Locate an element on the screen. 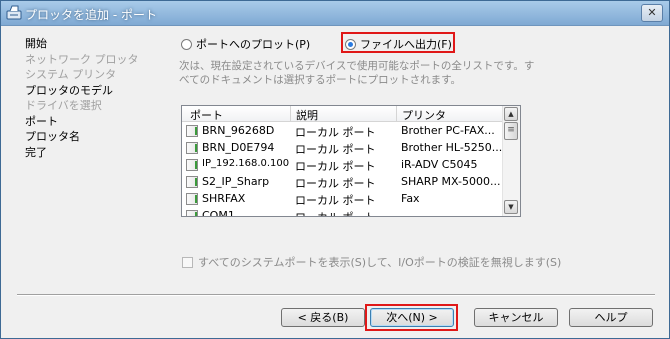 This screenshot has width=670, height=339. plot-to-port-label: ポートへのプロット(P) is located at coordinates (253, 44).